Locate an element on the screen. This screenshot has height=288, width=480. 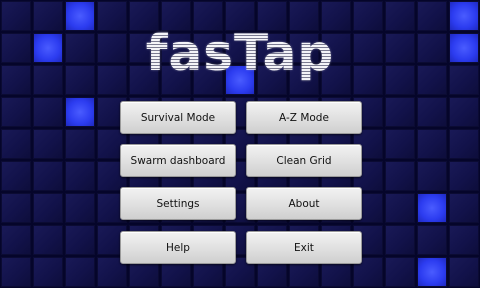
az-mode-button: A-Z Mode is located at coordinates (304, 117).